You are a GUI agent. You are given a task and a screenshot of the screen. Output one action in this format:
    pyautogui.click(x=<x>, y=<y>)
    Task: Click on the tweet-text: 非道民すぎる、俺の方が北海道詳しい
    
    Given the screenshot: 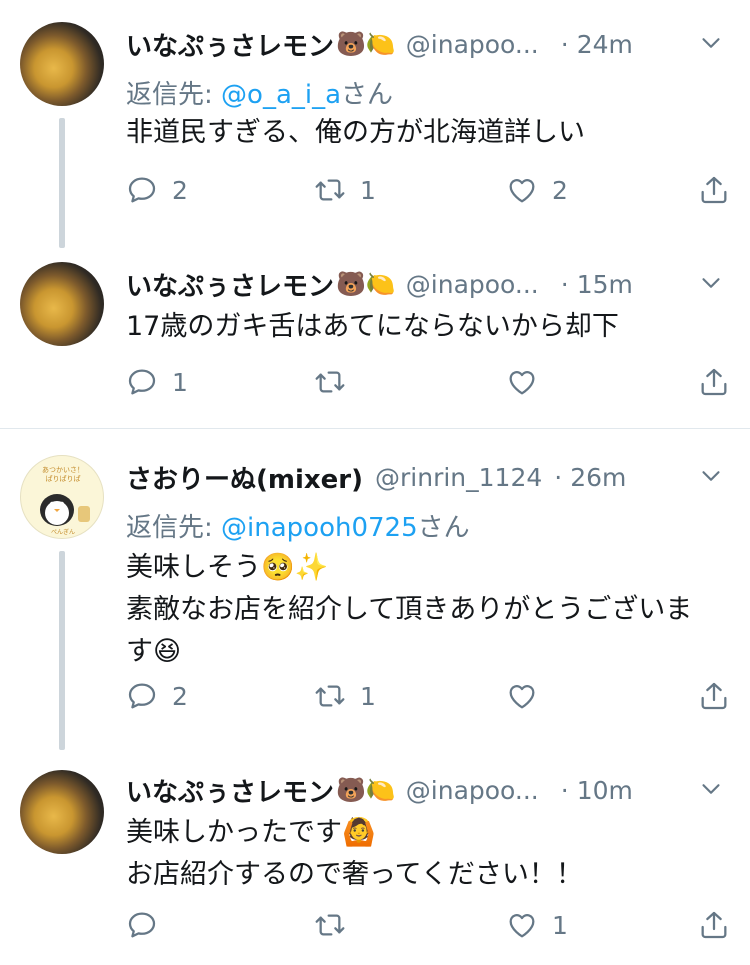 What is the action you would take?
    pyautogui.click(x=423, y=133)
    